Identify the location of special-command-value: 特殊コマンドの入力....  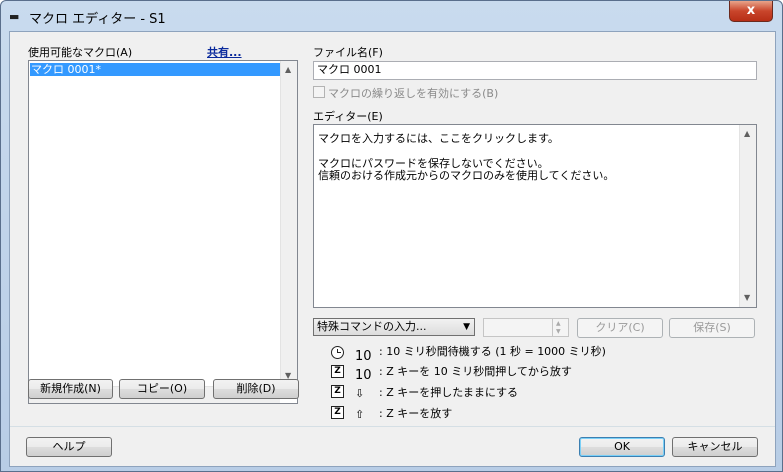
(372, 326).